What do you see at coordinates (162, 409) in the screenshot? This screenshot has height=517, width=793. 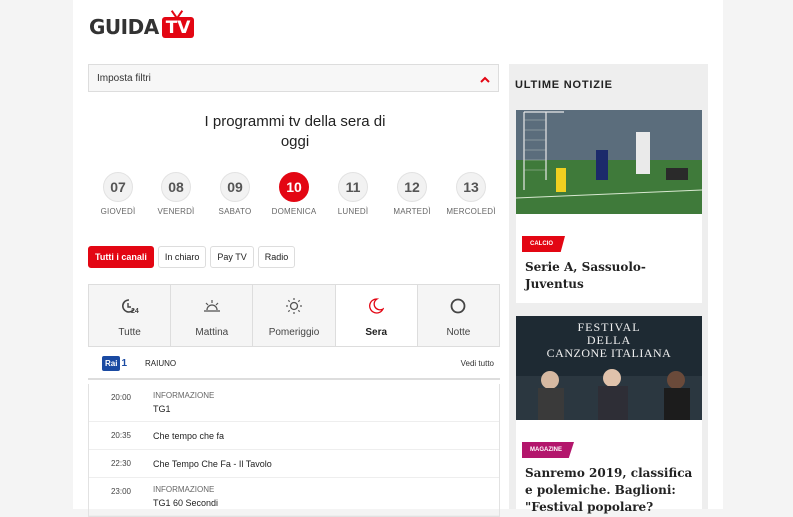 I see `program-title: TG1` at bounding box center [162, 409].